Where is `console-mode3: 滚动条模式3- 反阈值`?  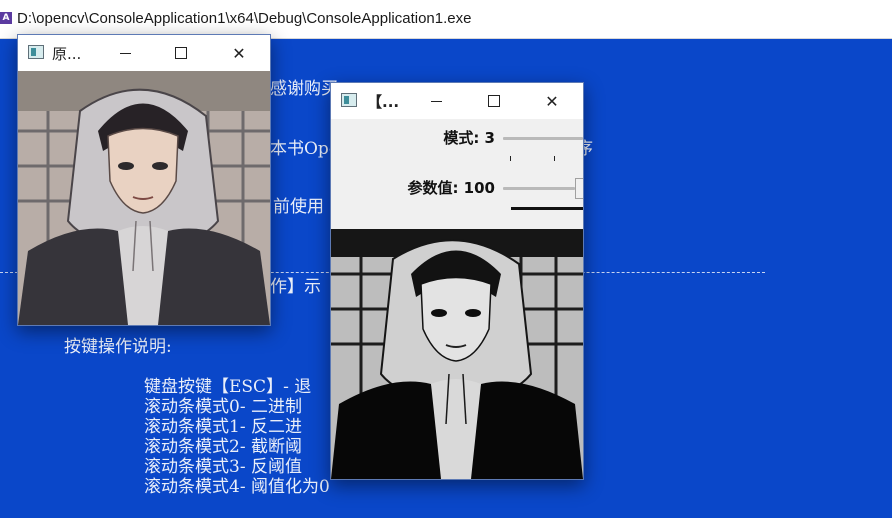 console-mode3: 滚动条模式3- 反阈值 is located at coordinates (223, 467).